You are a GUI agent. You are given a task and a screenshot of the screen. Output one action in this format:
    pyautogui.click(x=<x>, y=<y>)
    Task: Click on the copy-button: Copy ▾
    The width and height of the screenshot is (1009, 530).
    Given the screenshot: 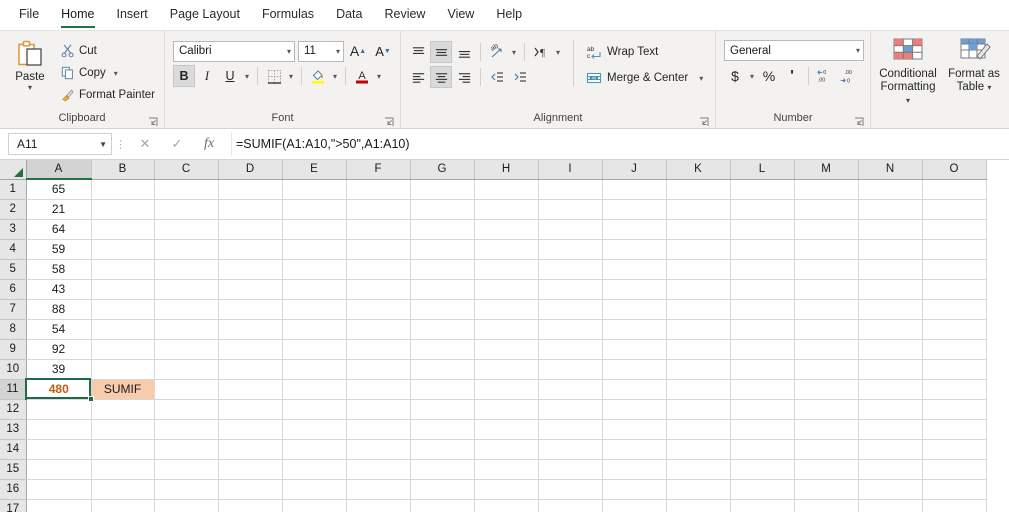 What is the action you would take?
    pyautogui.click(x=108, y=73)
    